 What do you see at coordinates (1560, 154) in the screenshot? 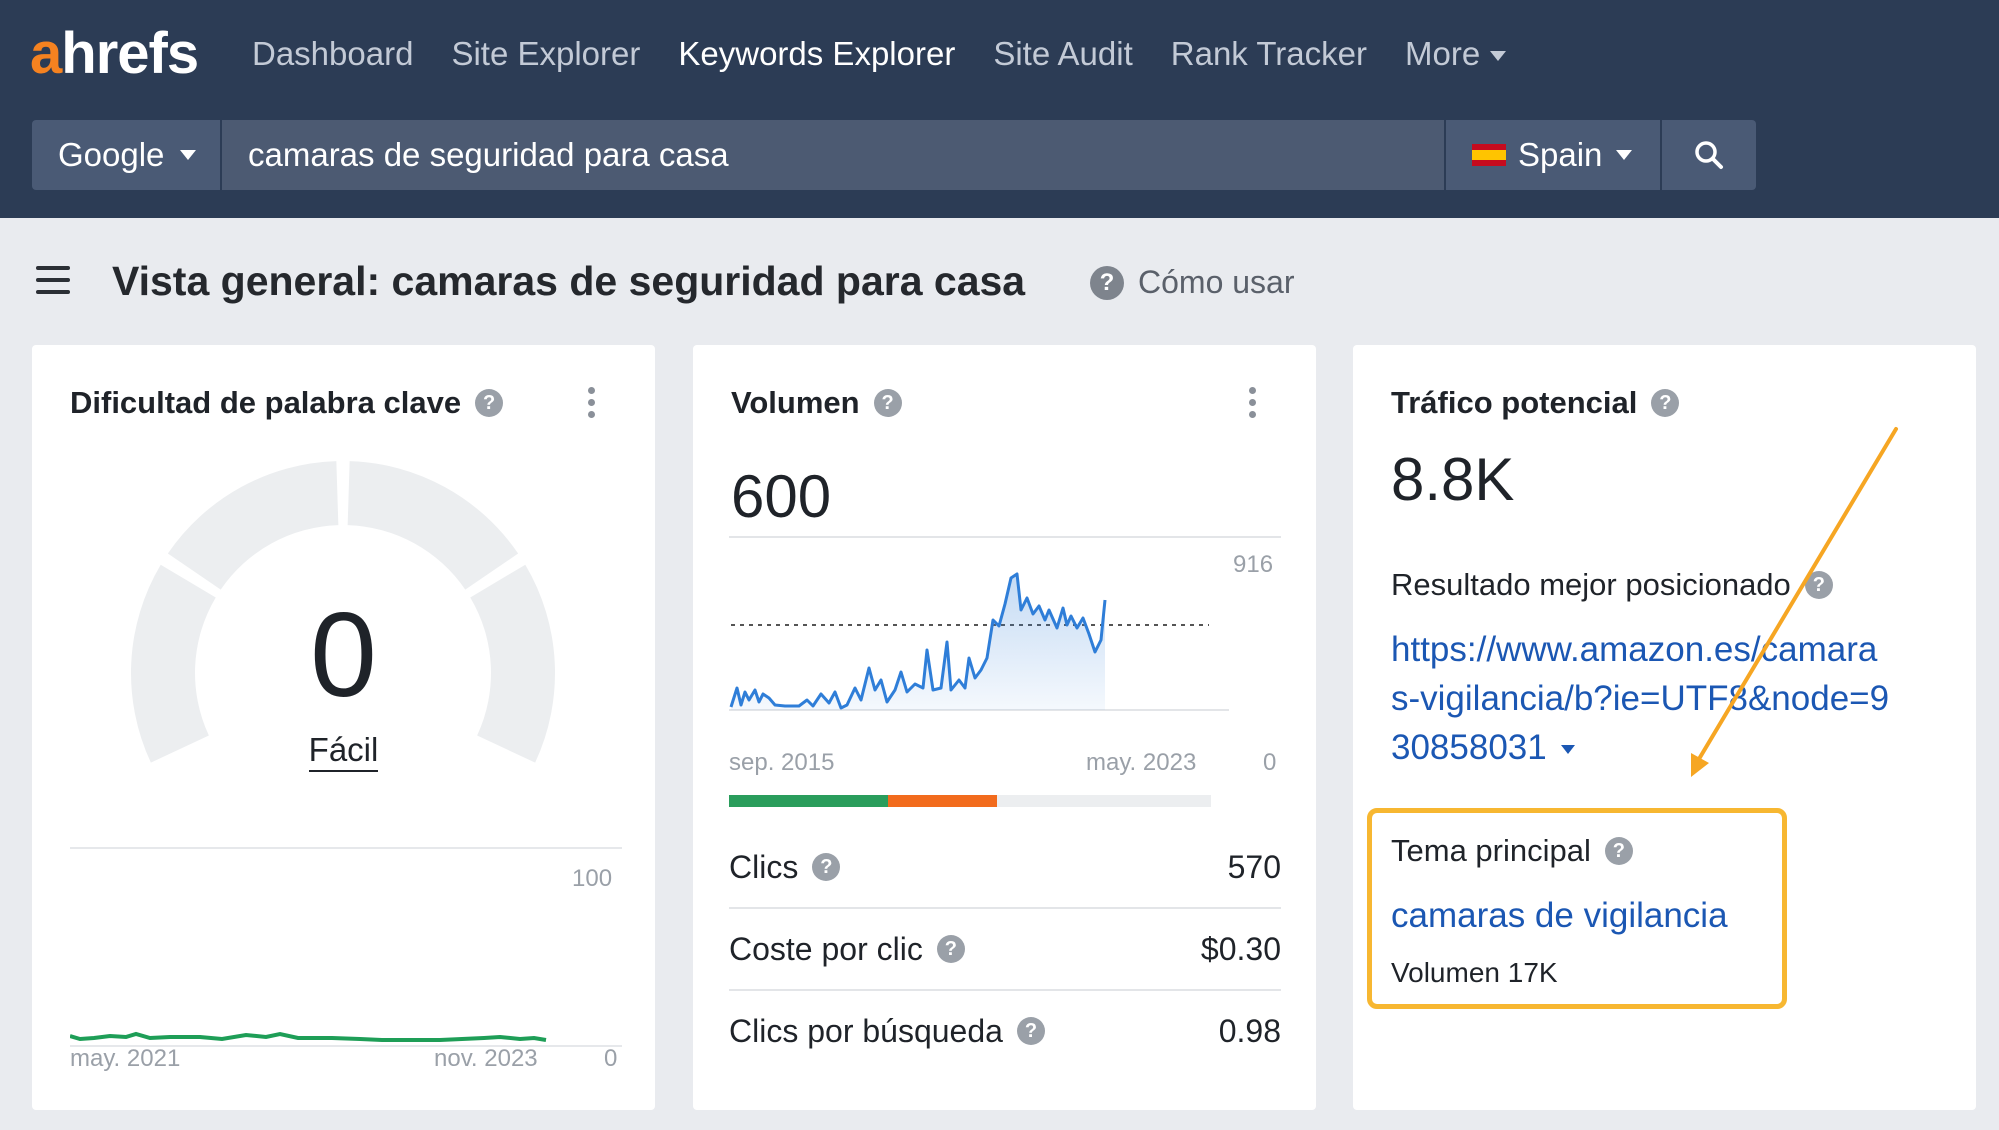
I see `country-label: Spain` at bounding box center [1560, 154].